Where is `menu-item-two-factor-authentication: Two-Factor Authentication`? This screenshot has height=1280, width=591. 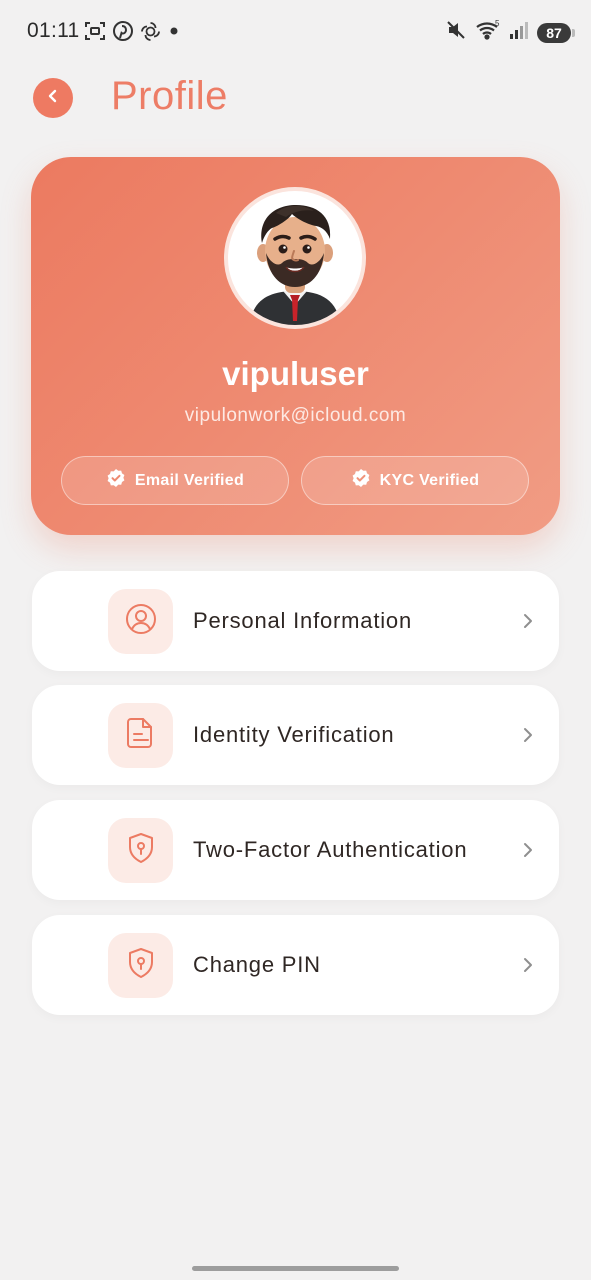
menu-item-two-factor-authentication: Two-Factor Authentication is located at coordinates (295, 850).